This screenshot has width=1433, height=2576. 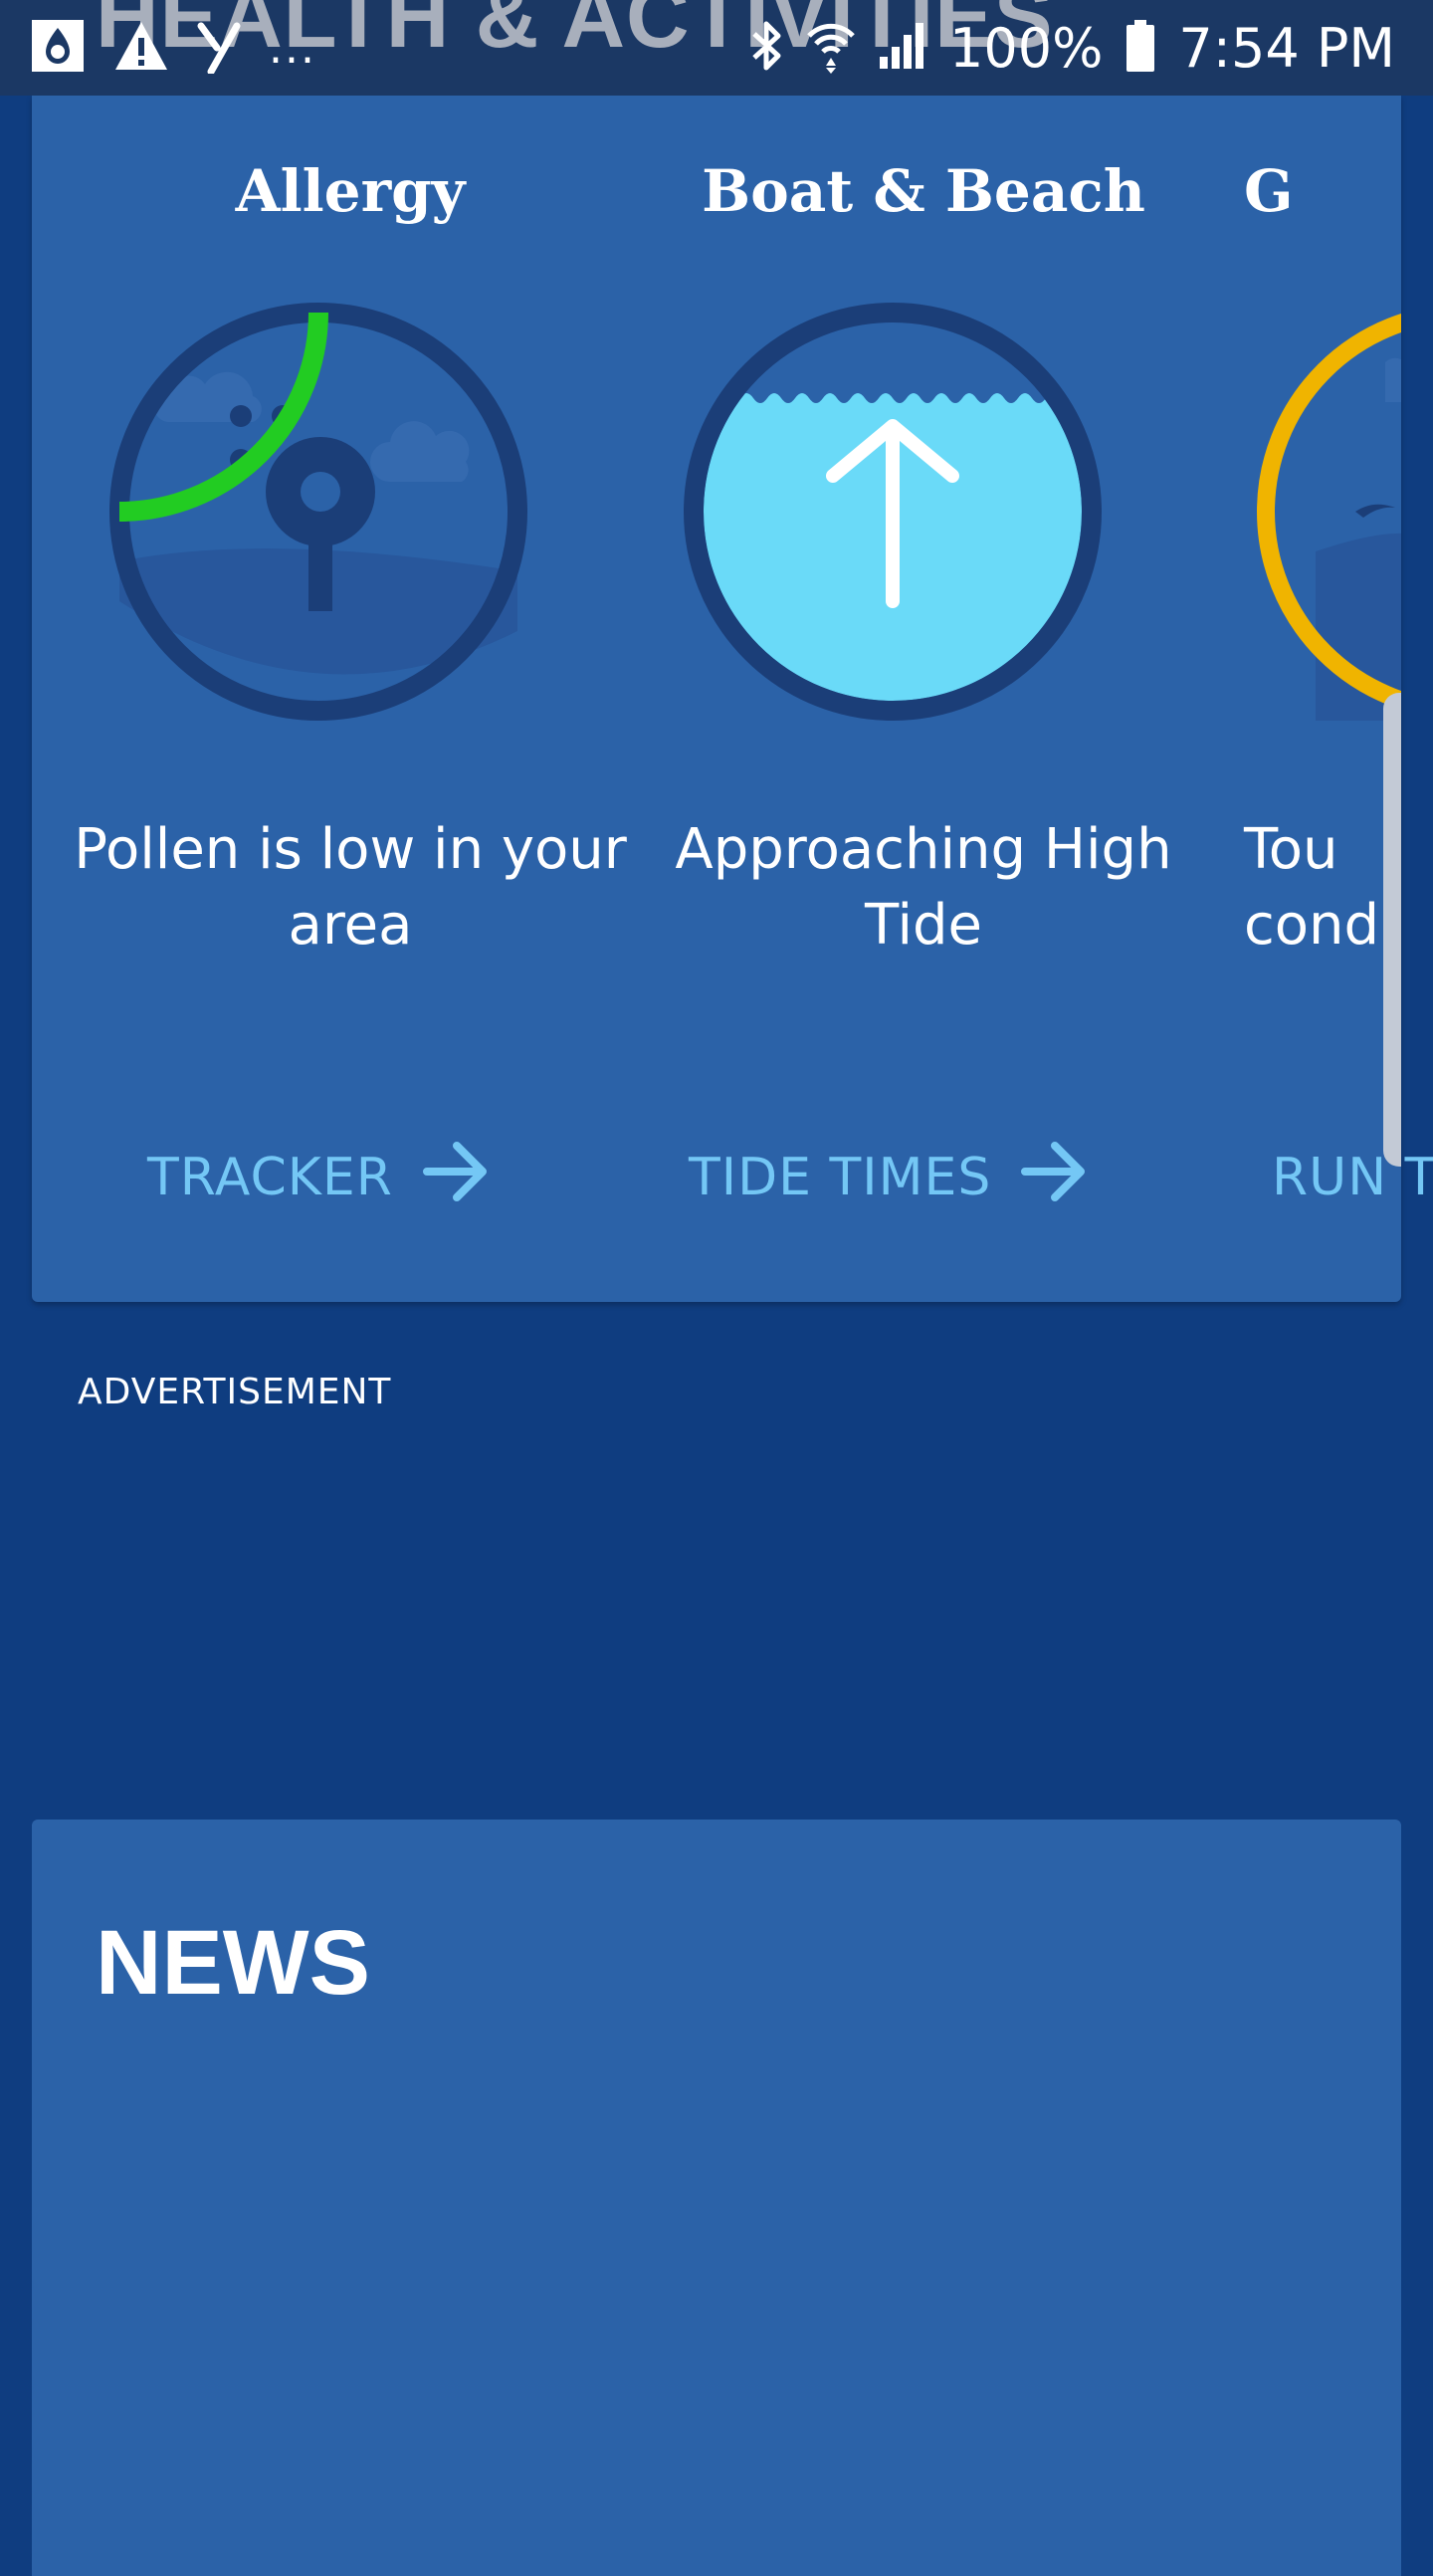 What do you see at coordinates (766, 48) in the screenshot?
I see `bluetooth-icon` at bounding box center [766, 48].